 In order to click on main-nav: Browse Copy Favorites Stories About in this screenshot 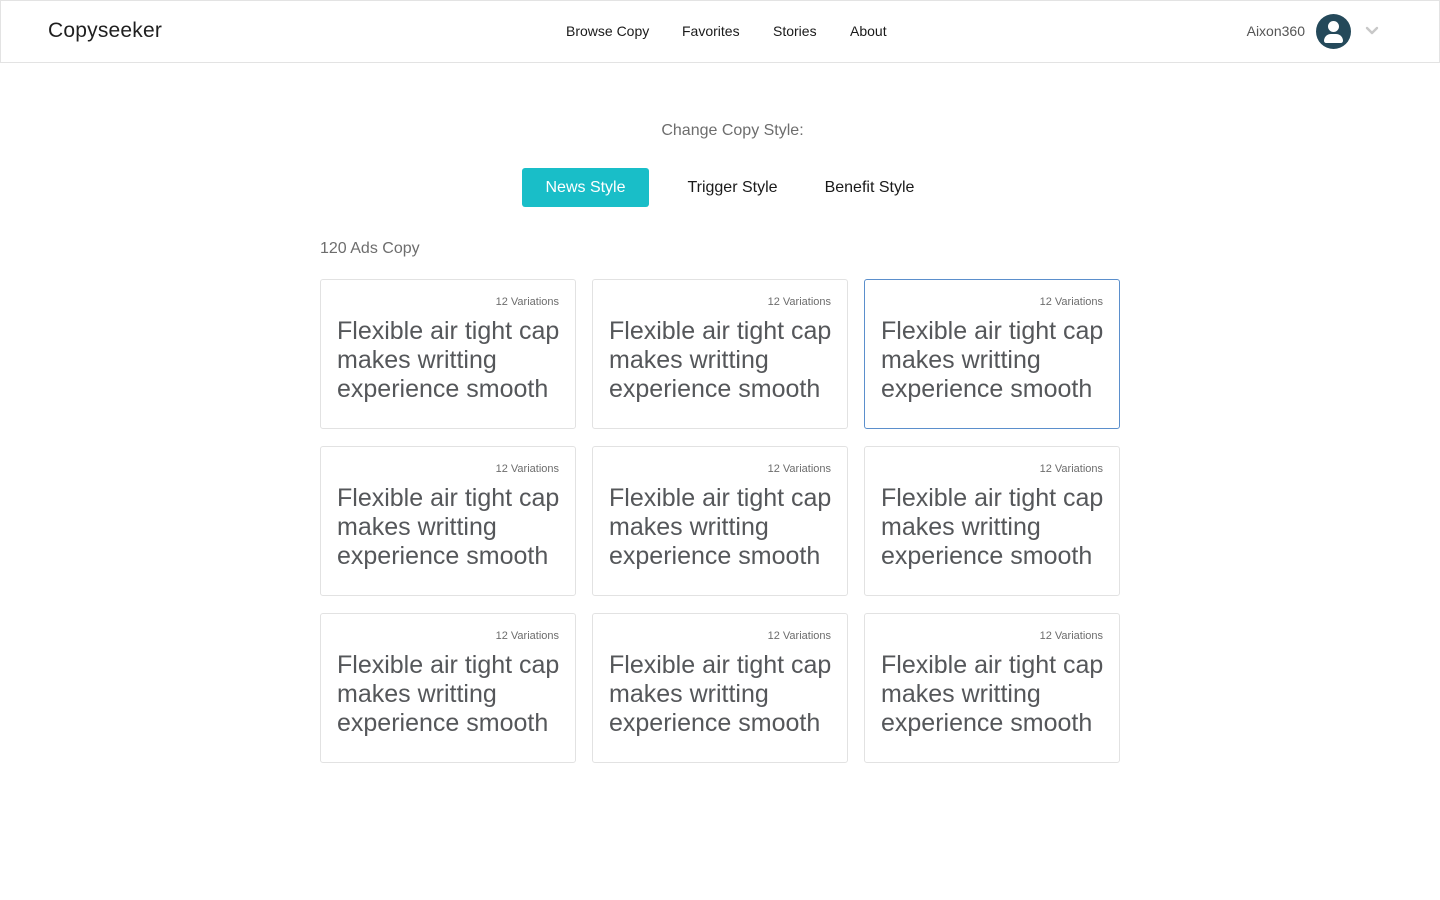, I will do `click(720, 32)`.